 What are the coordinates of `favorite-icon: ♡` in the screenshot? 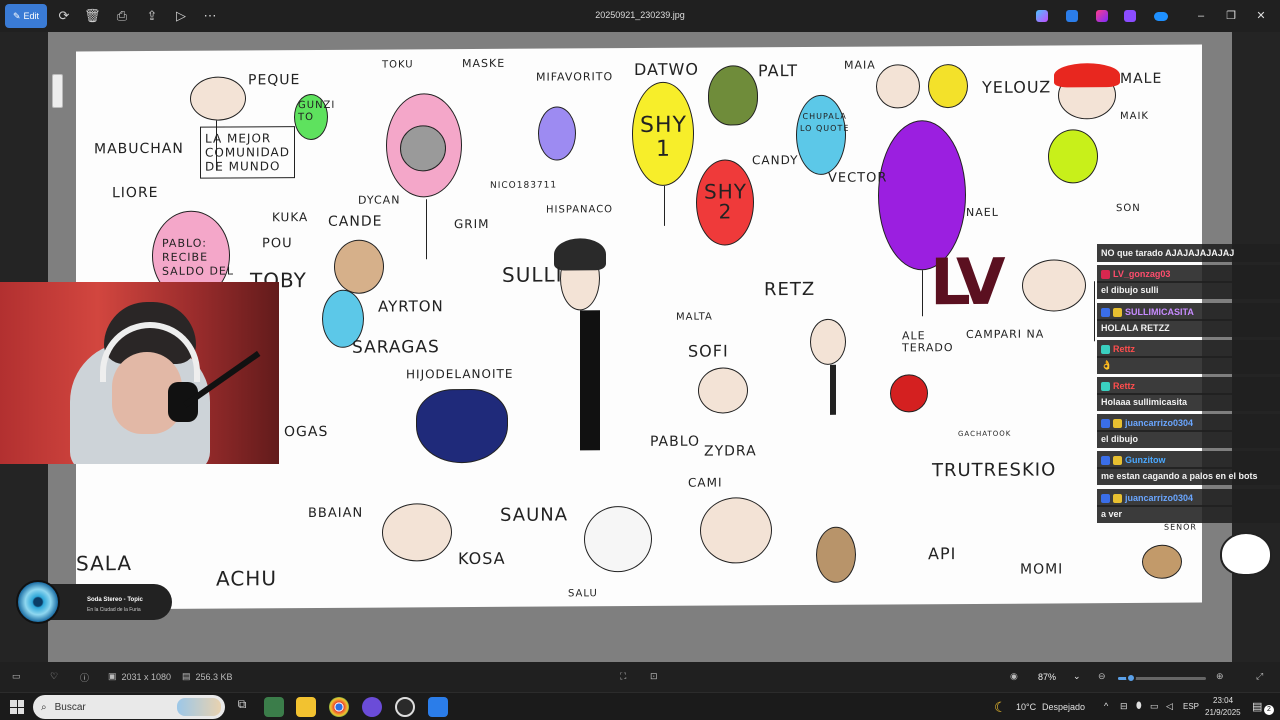 It's located at (54, 676).